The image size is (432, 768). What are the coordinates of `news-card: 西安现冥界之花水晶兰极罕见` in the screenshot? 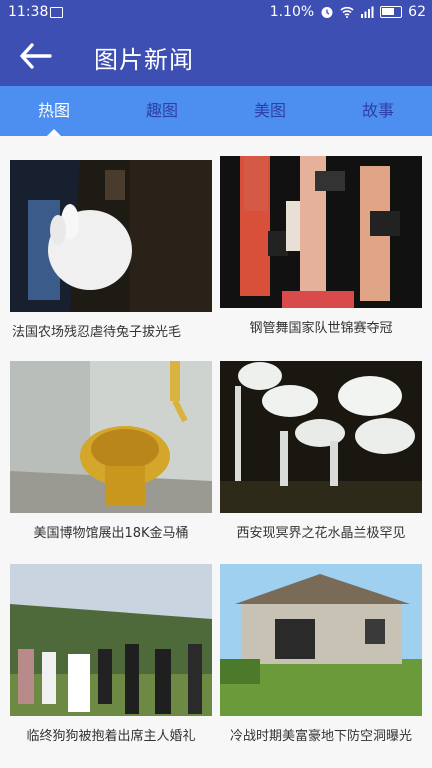 It's located at (321, 451).